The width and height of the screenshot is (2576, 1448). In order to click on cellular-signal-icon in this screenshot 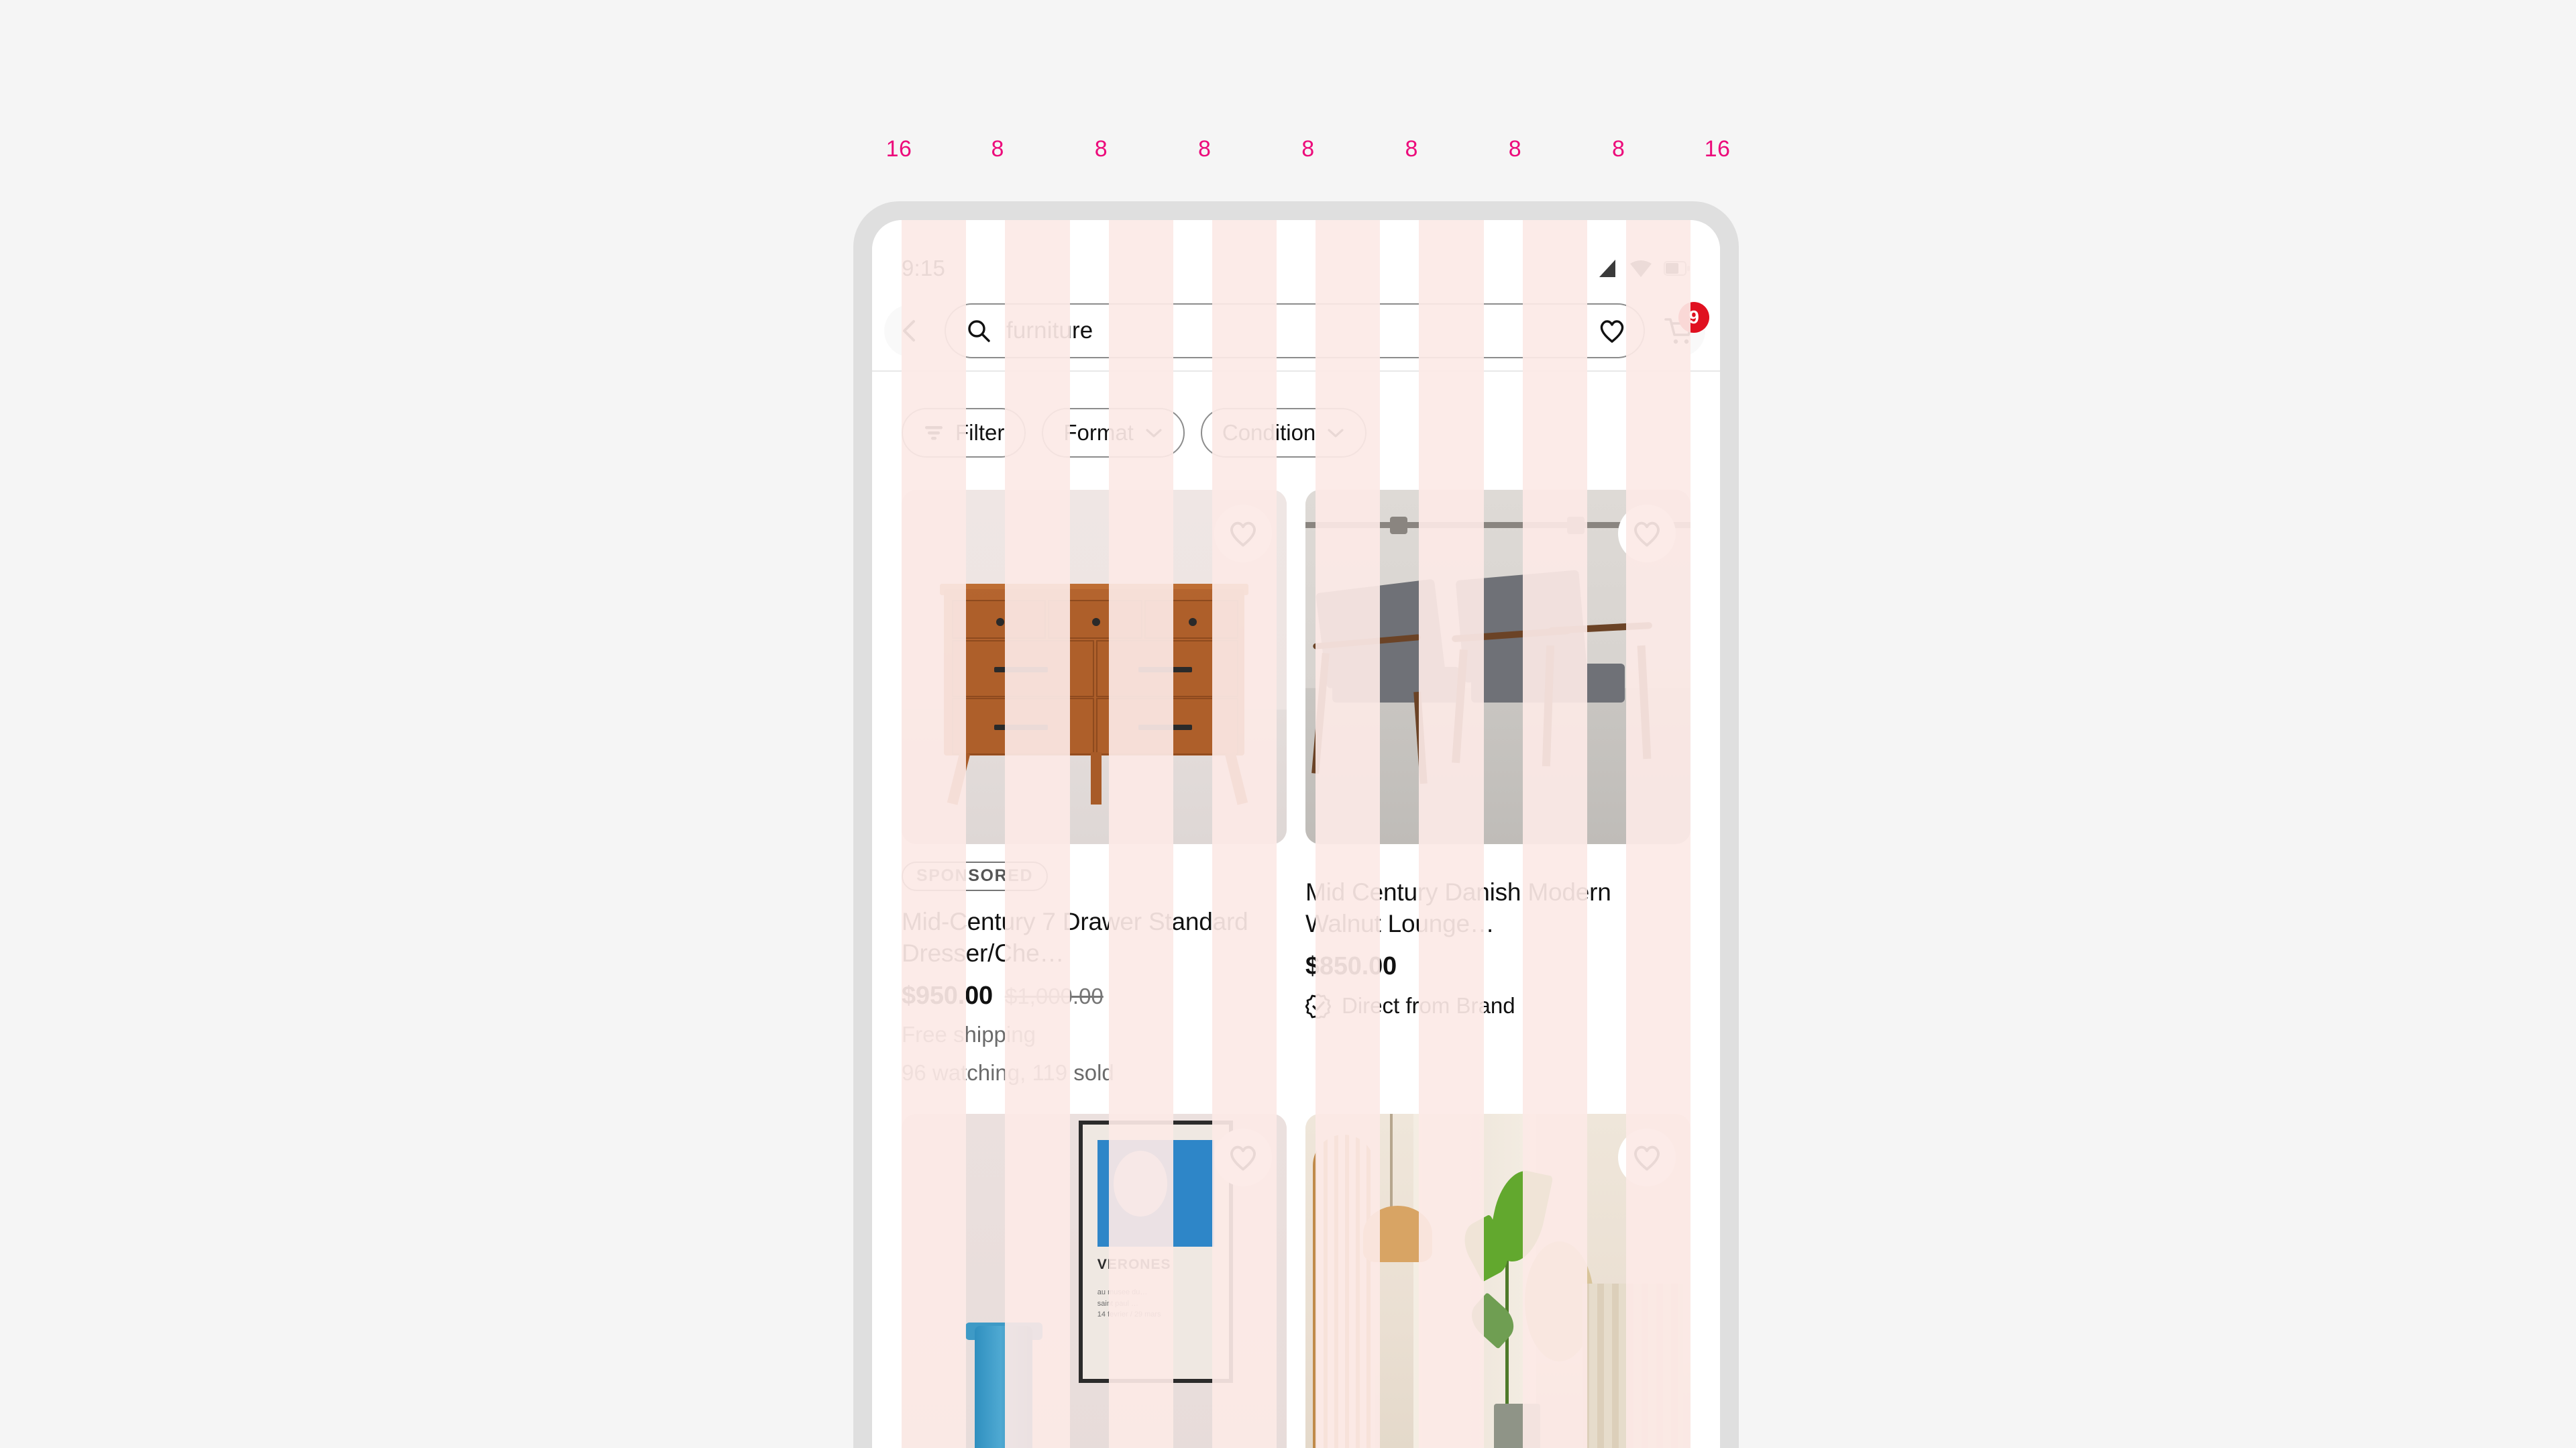, I will do `click(1606, 268)`.